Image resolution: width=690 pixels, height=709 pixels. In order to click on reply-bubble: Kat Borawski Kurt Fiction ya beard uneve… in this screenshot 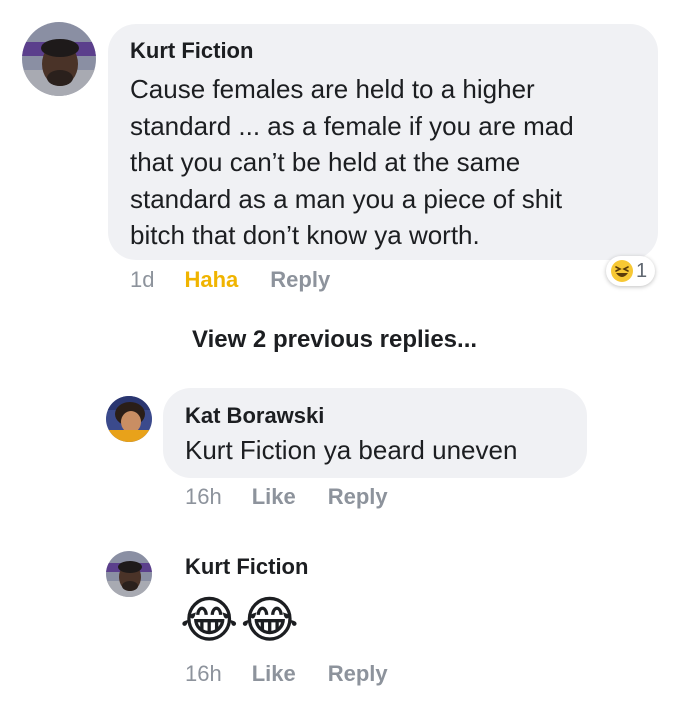, I will do `click(375, 433)`.